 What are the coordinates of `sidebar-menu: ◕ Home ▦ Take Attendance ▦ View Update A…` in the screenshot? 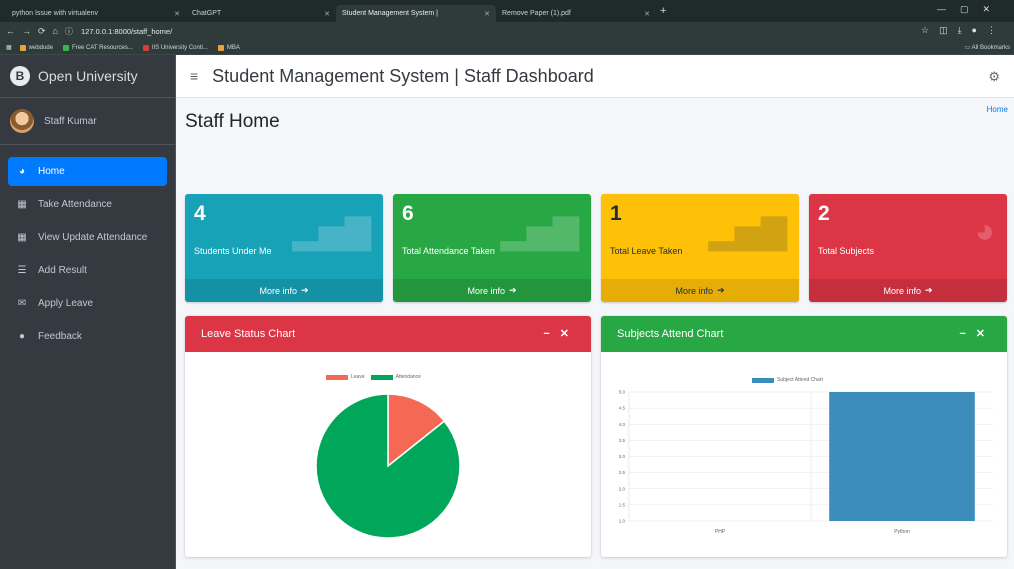 It's located at (87, 256).